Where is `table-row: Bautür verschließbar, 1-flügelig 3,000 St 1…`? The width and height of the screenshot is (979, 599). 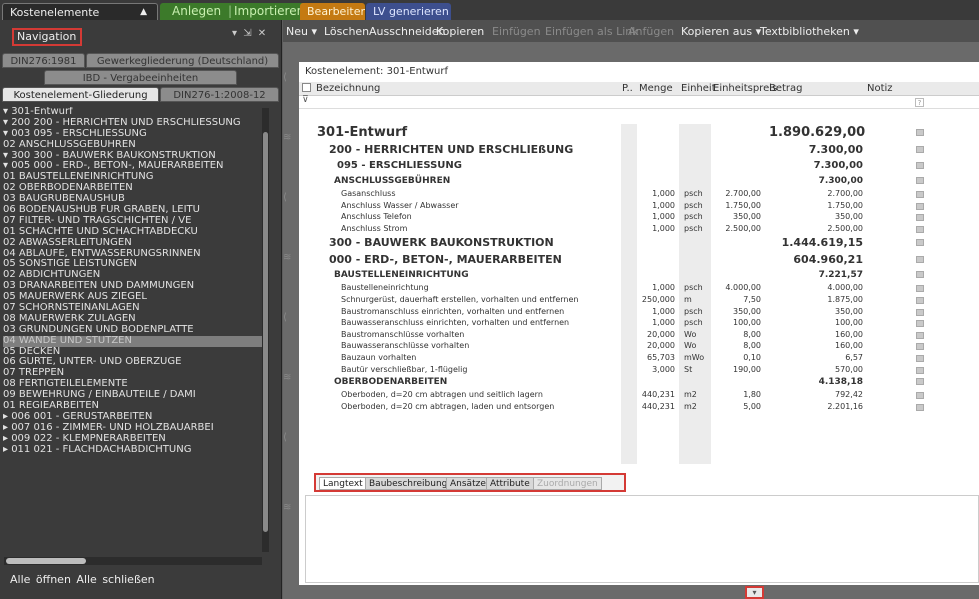
table-row: Bautür verschließbar, 1-flügelig 3,000 St 1… is located at coordinates (639, 370).